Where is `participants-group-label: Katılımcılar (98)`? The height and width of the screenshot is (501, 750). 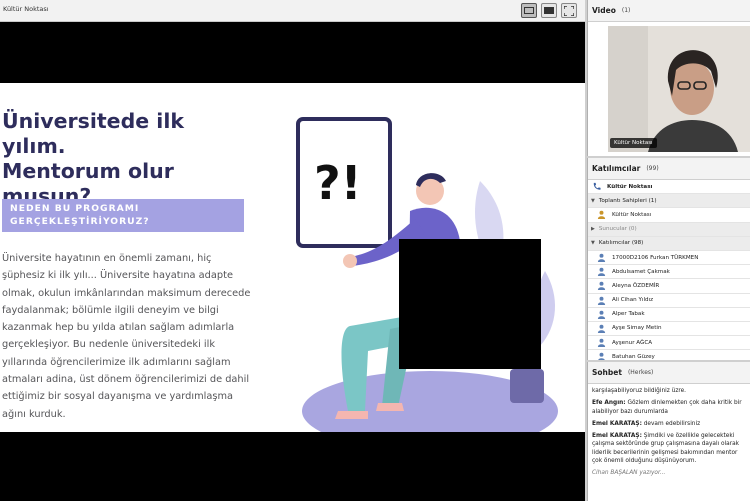
participants-group-label: Katılımcılar (98) is located at coordinates (621, 243).